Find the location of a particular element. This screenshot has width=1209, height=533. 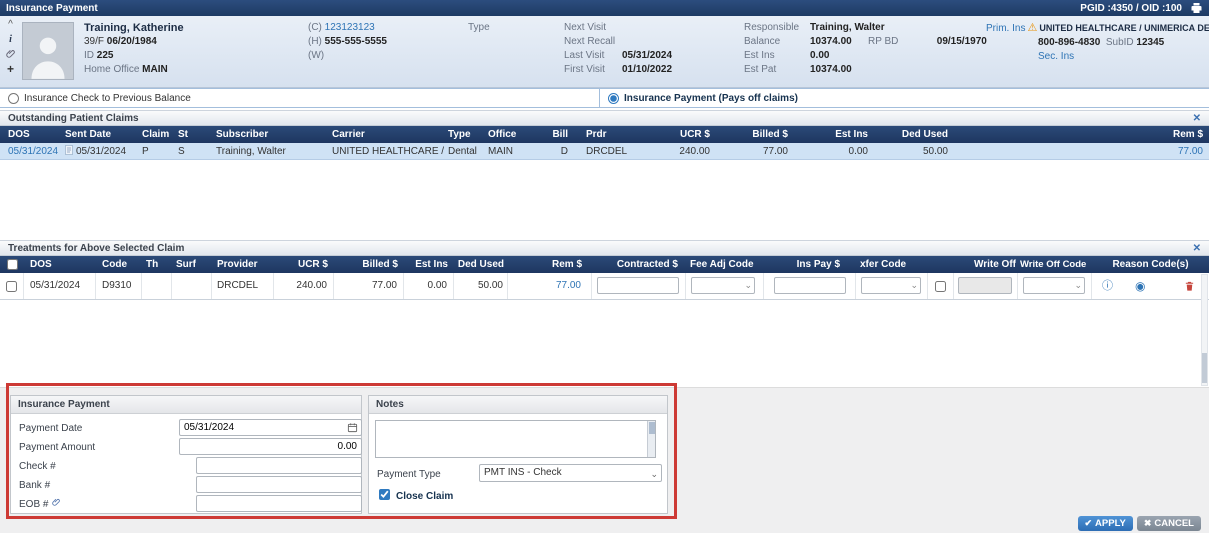

print-icon is located at coordinates (1196, 8).